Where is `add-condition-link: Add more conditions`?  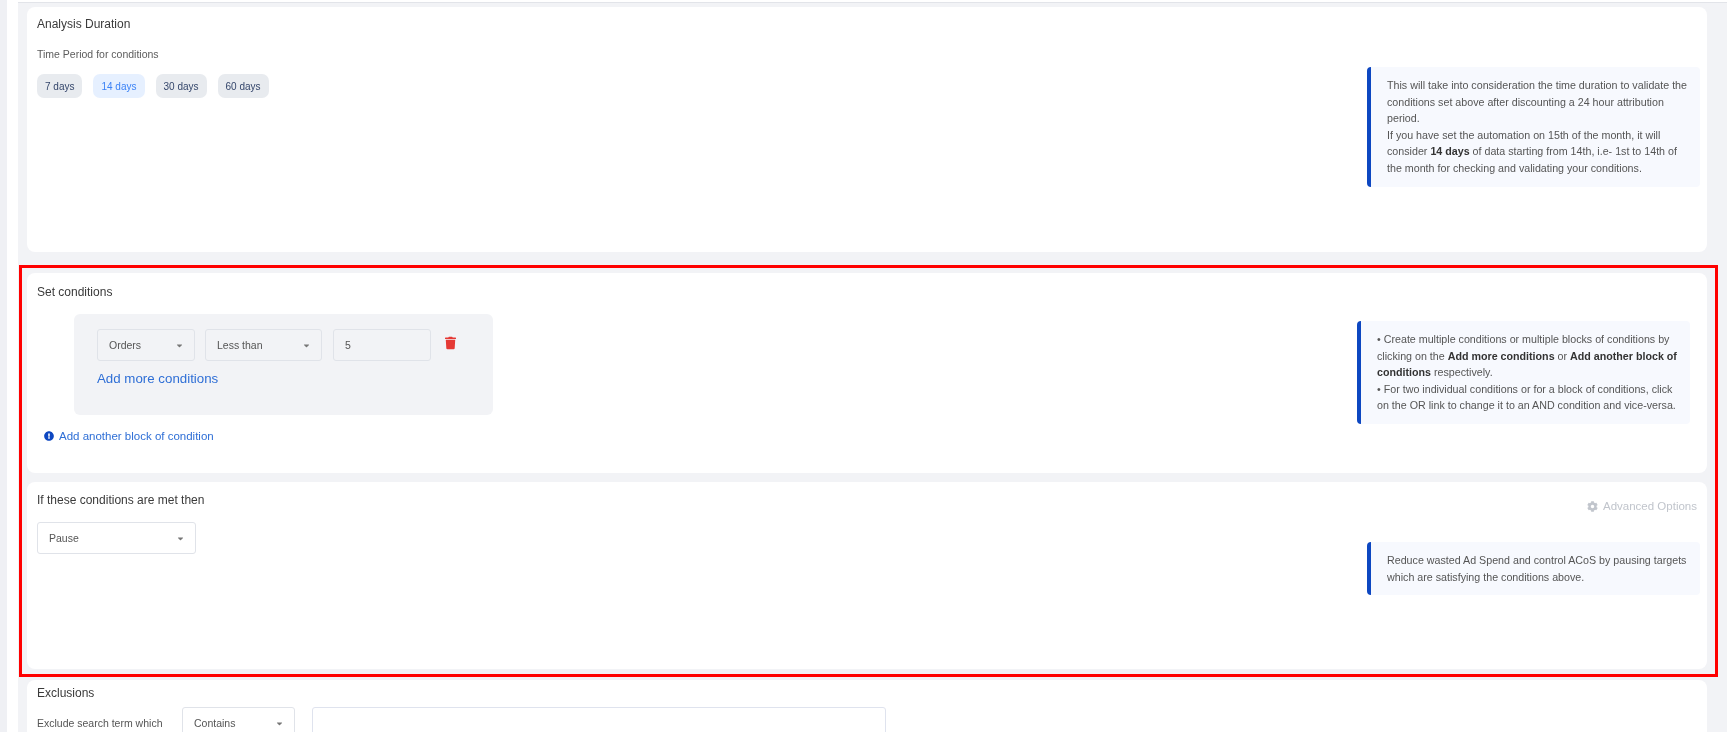
add-condition-link: Add more conditions is located at coordinates (158, 379).